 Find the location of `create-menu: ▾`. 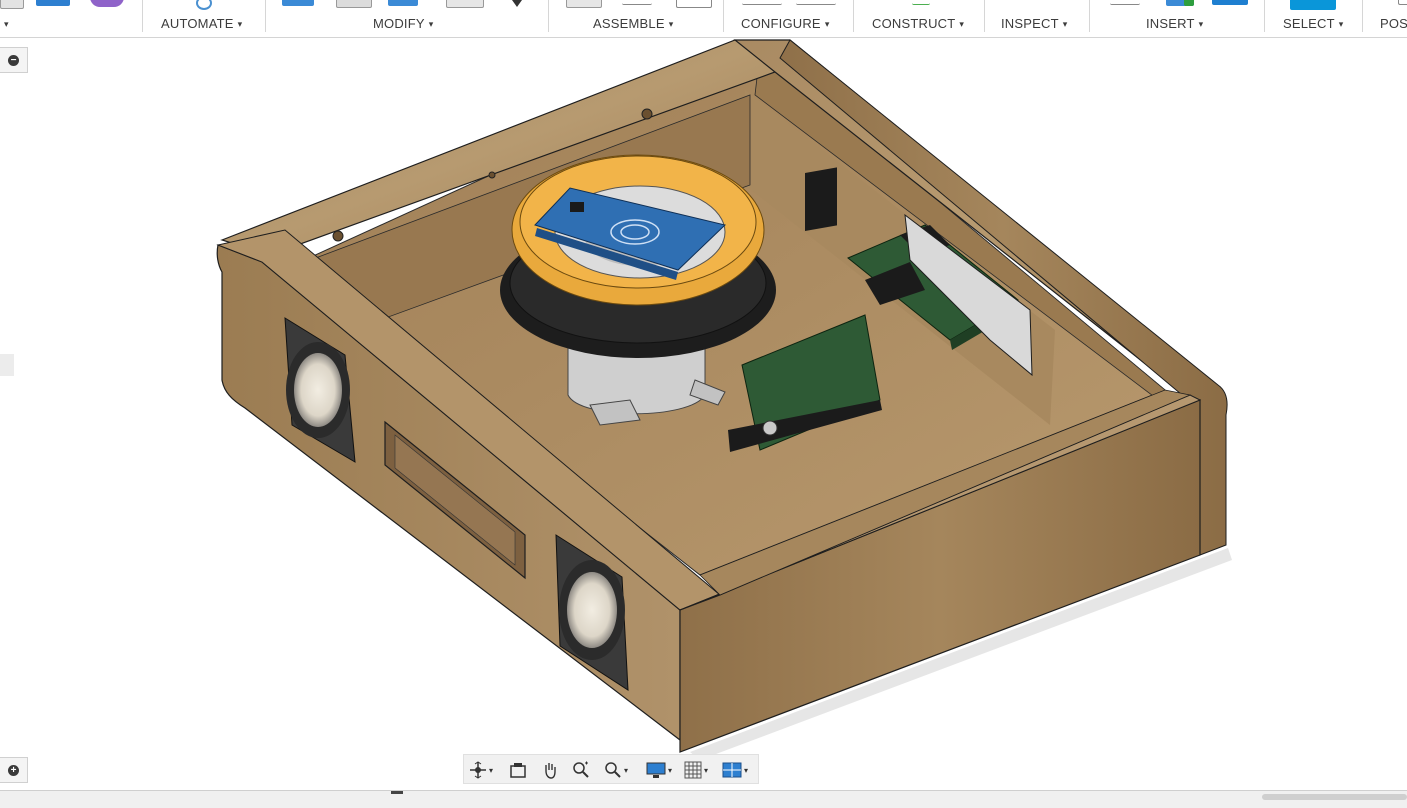

create-menu: ▾ is located at coordinates (4, 23).